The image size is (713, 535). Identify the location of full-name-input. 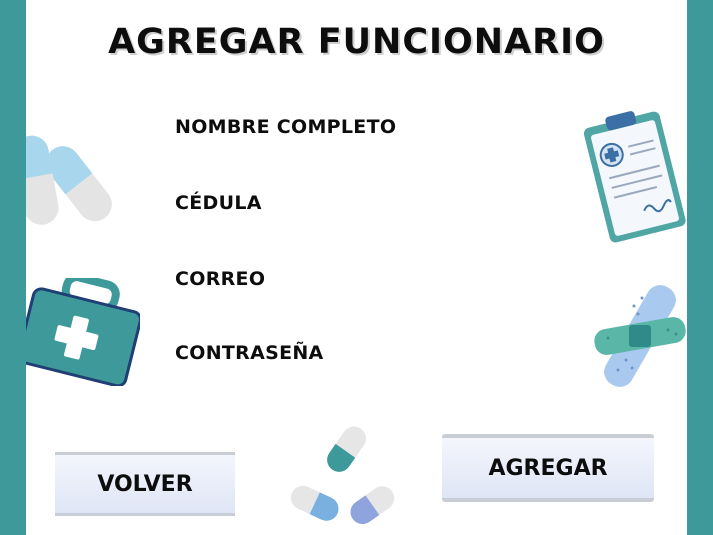
(367, 155).